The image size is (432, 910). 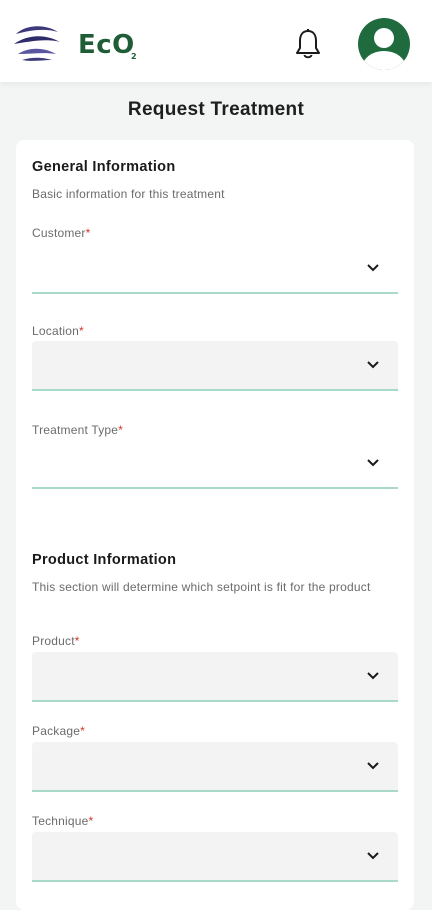 I want to click on treatment-type-select, so click(x=215, y=464).